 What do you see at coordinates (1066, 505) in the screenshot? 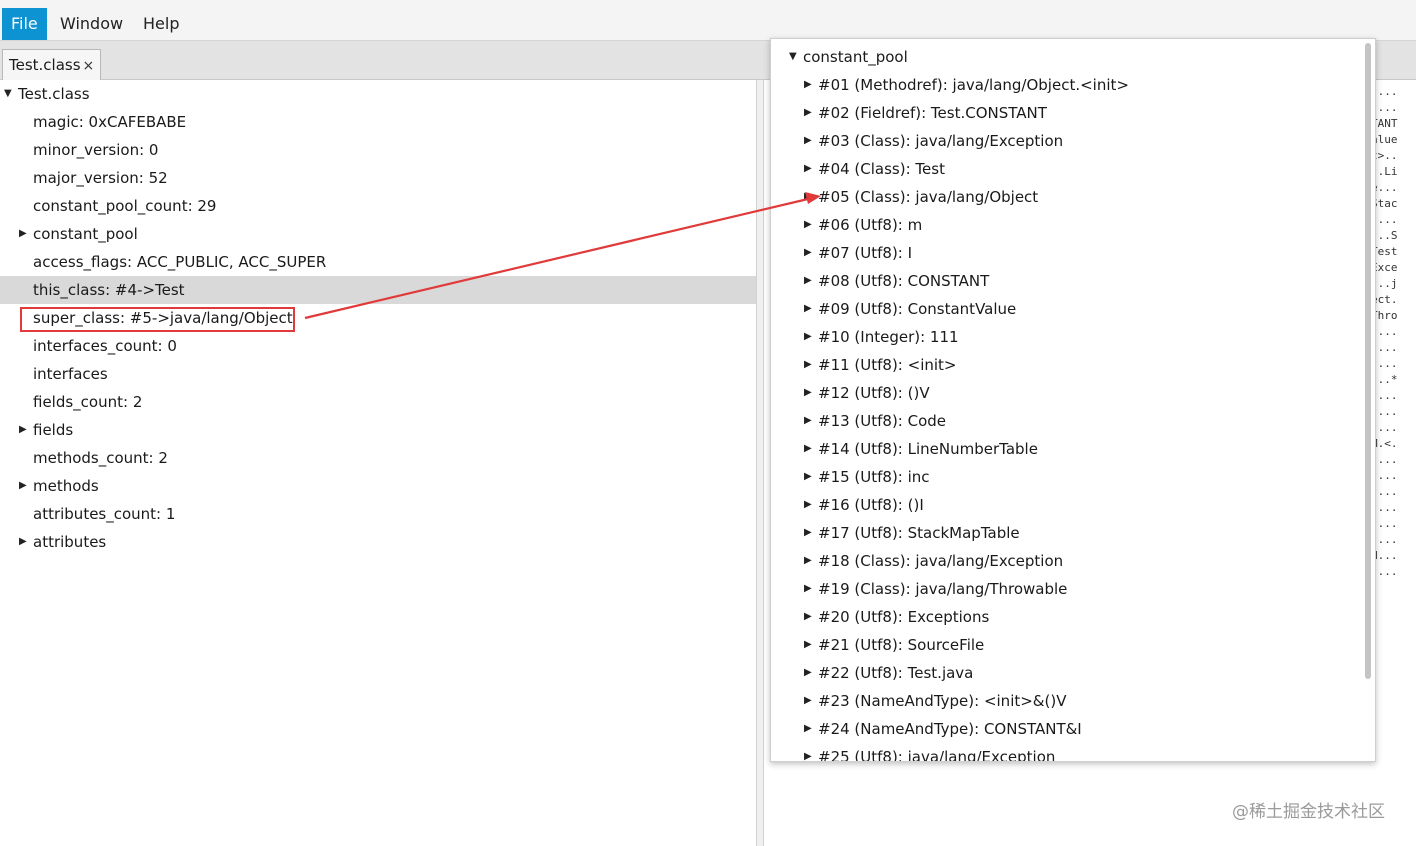
I see `constant-pool-entry: ▶ #16 (Utf8): ()I` at bounding box center [1066, 505].